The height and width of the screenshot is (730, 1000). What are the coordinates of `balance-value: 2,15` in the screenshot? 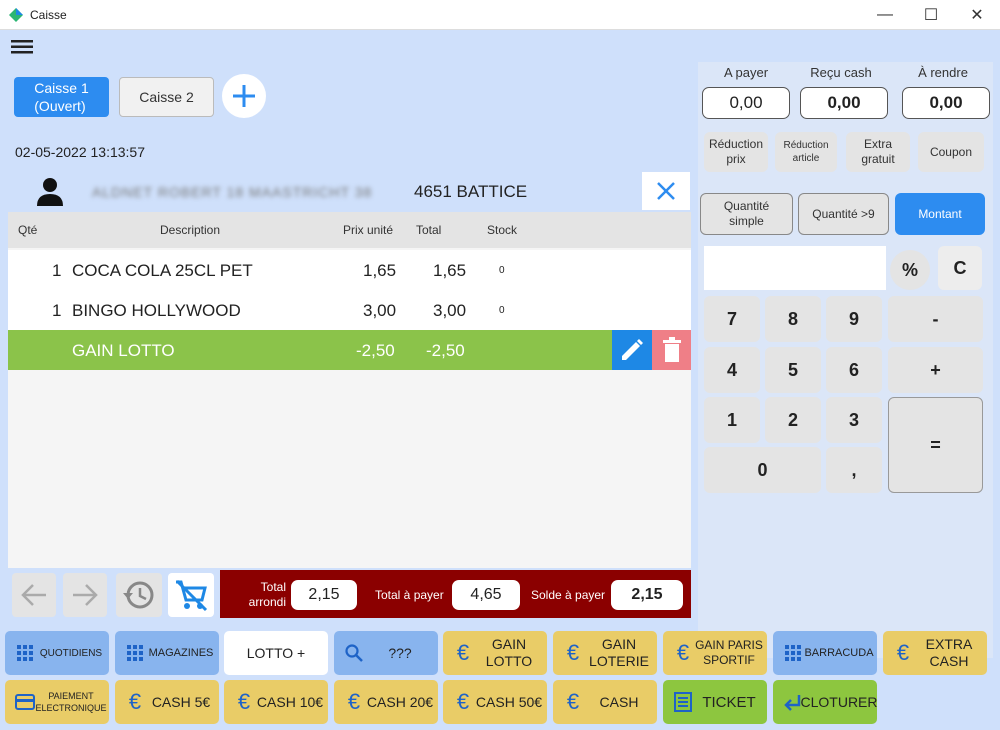 It's located at (647, 595).